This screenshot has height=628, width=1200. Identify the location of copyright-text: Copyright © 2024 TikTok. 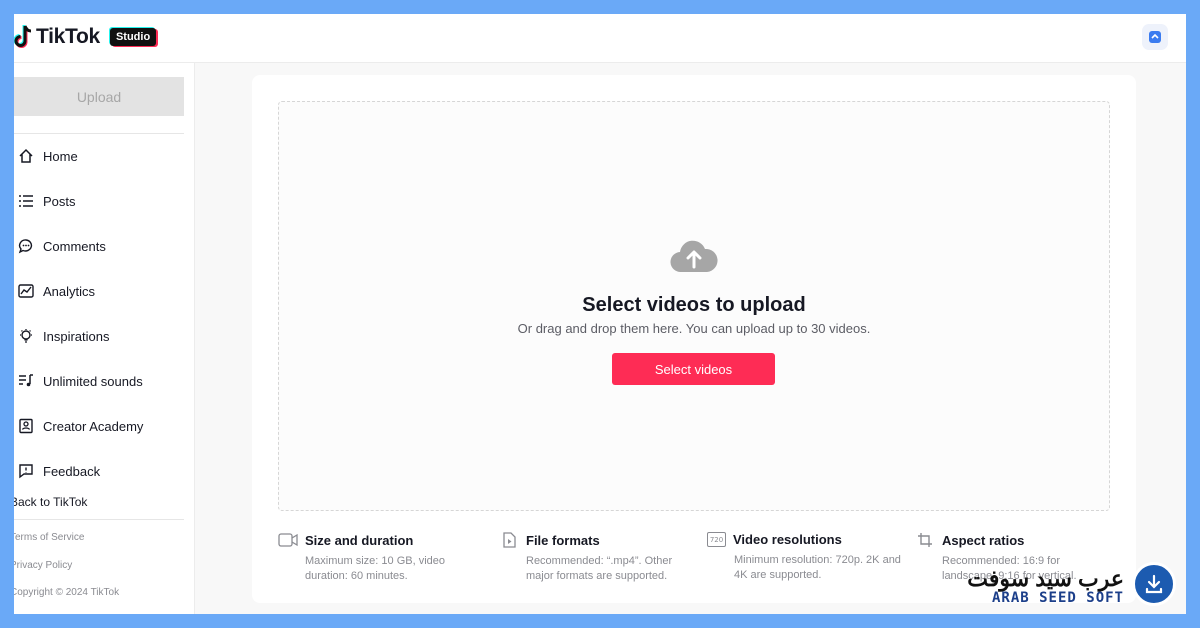
(67, 592).